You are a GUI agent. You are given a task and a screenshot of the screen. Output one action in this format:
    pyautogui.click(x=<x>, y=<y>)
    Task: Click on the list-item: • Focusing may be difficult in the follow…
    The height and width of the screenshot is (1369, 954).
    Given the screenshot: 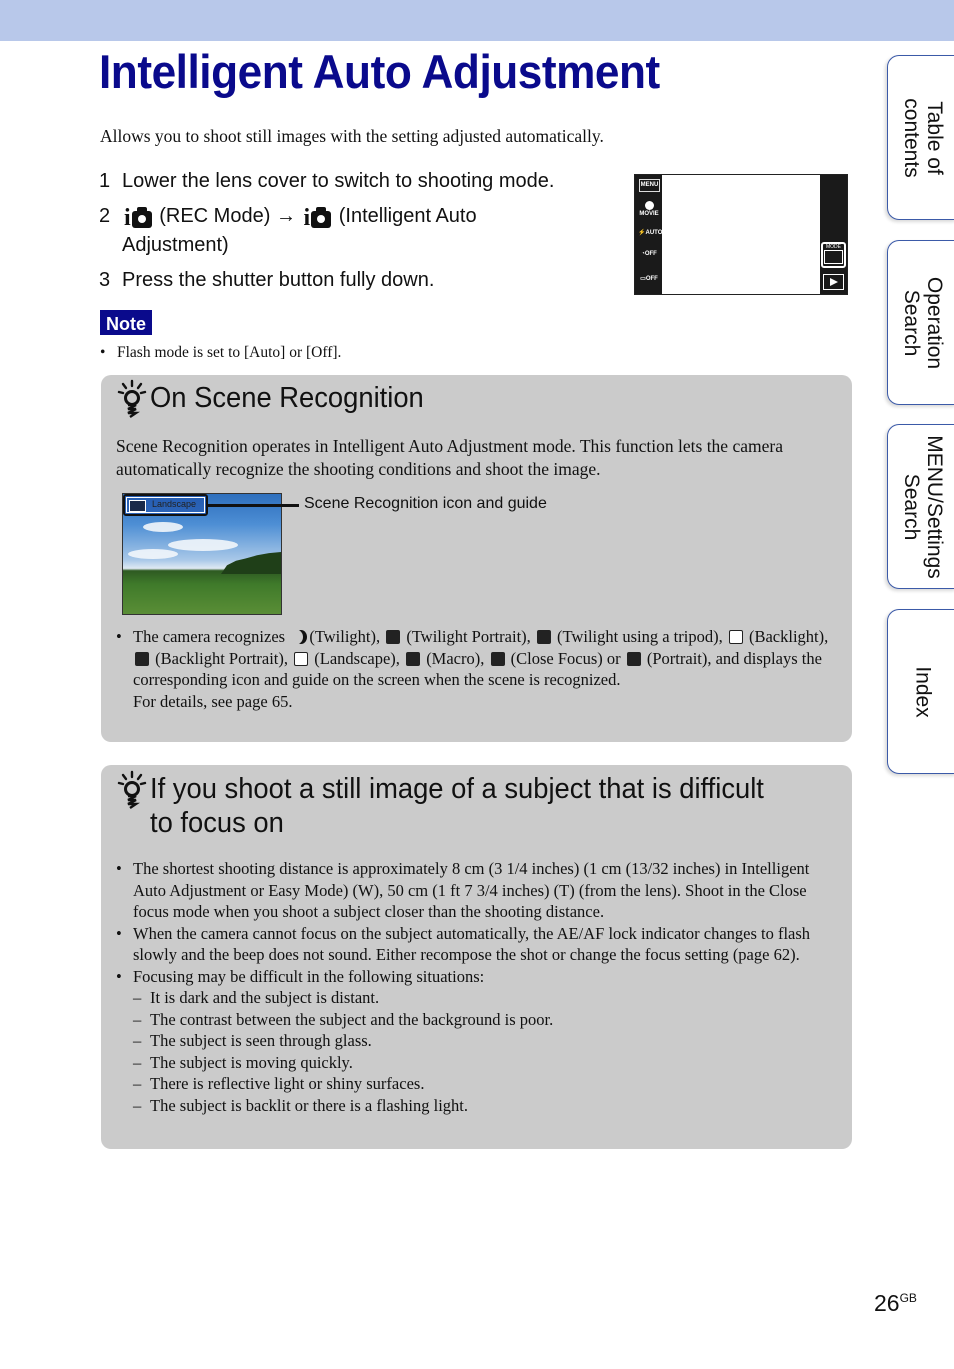 What is the action you would take?
    pyautogui.click(x=300, y=976)
    